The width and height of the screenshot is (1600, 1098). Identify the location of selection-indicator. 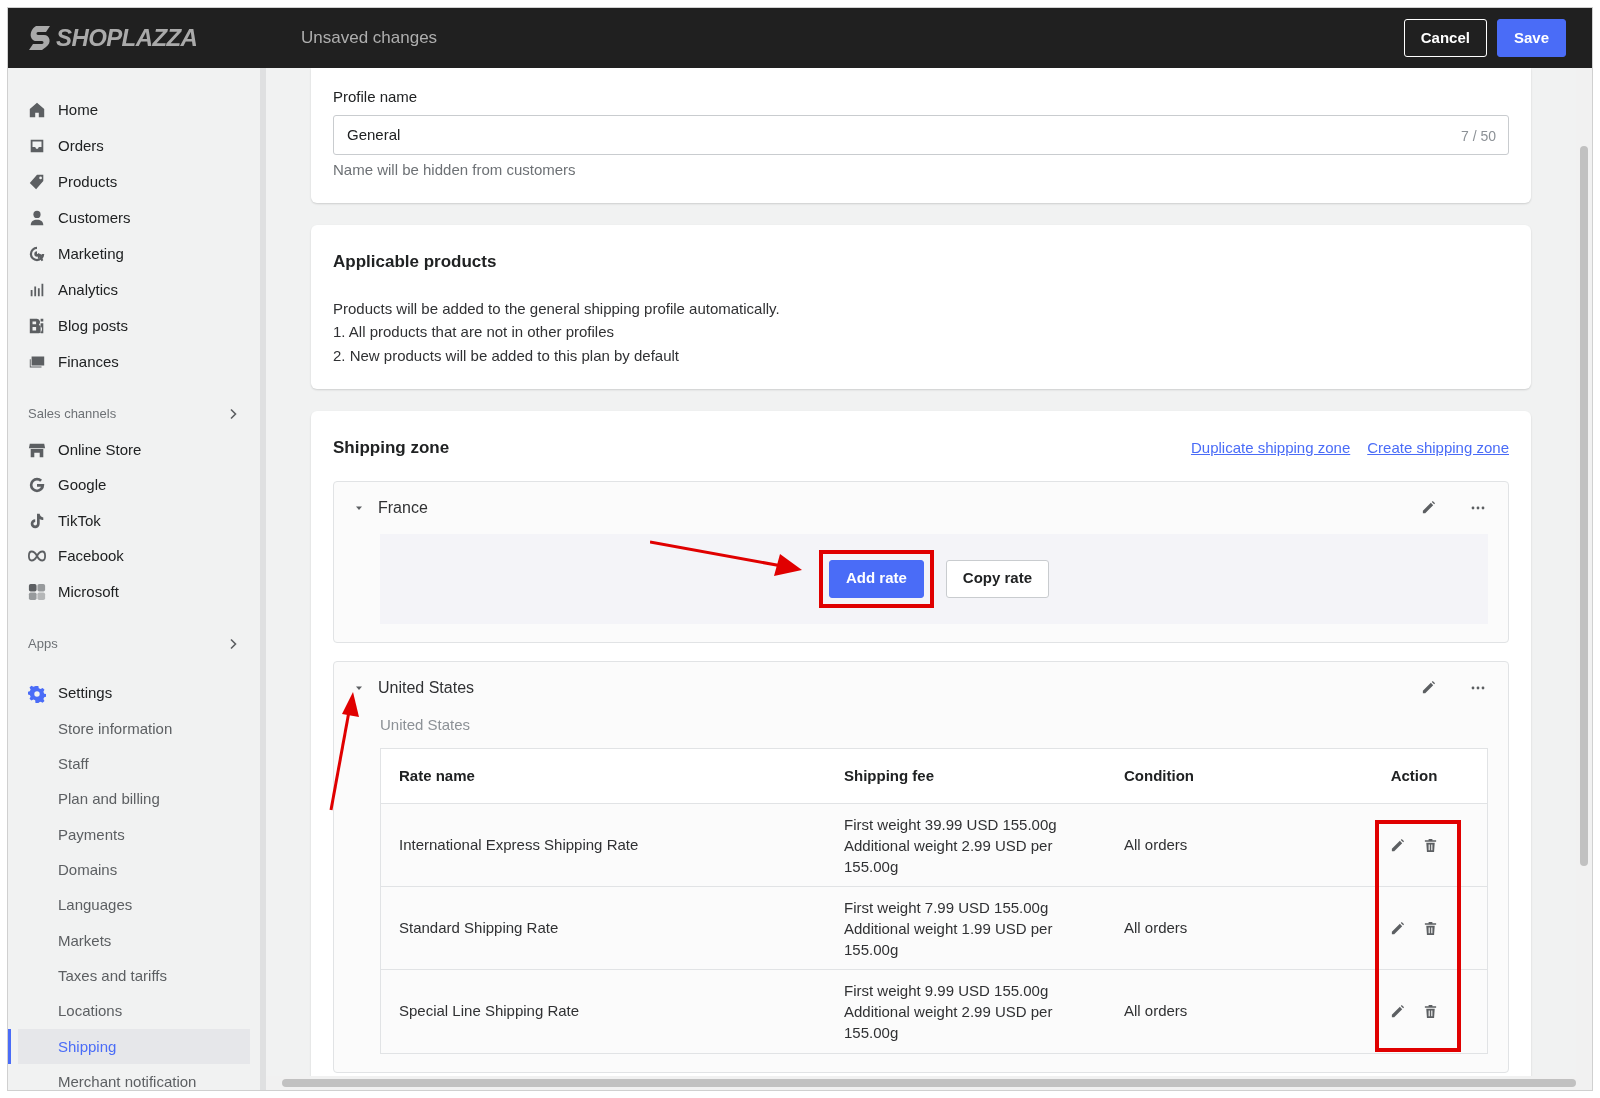
(9, 1047).